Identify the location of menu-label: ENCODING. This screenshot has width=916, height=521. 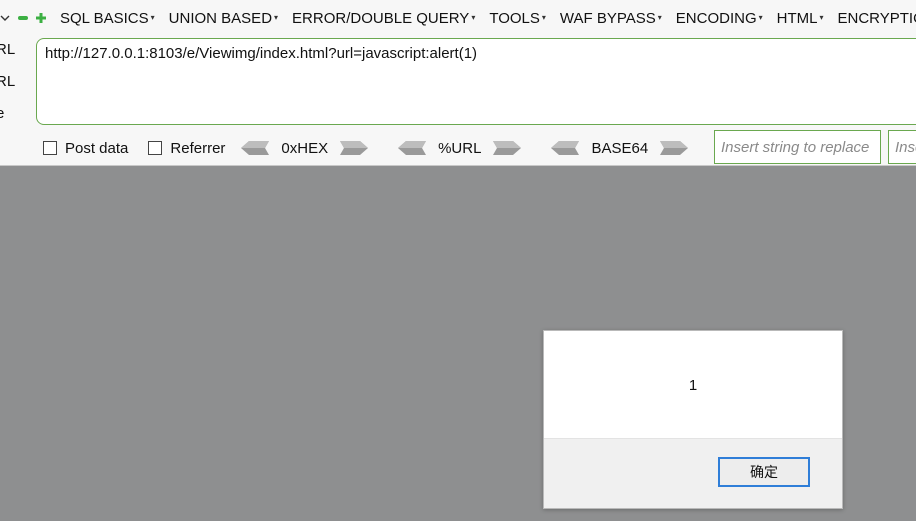
(716, 18).